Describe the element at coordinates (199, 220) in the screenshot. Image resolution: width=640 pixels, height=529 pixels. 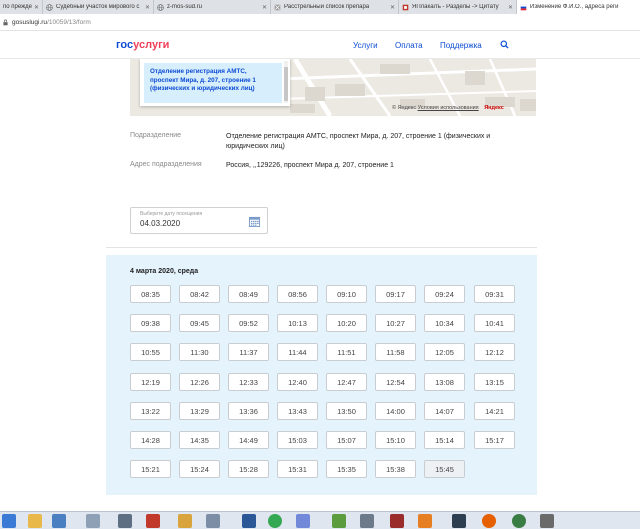
I see `visit-date-field: Выберите дату посещения 04.03.2020` at that location.